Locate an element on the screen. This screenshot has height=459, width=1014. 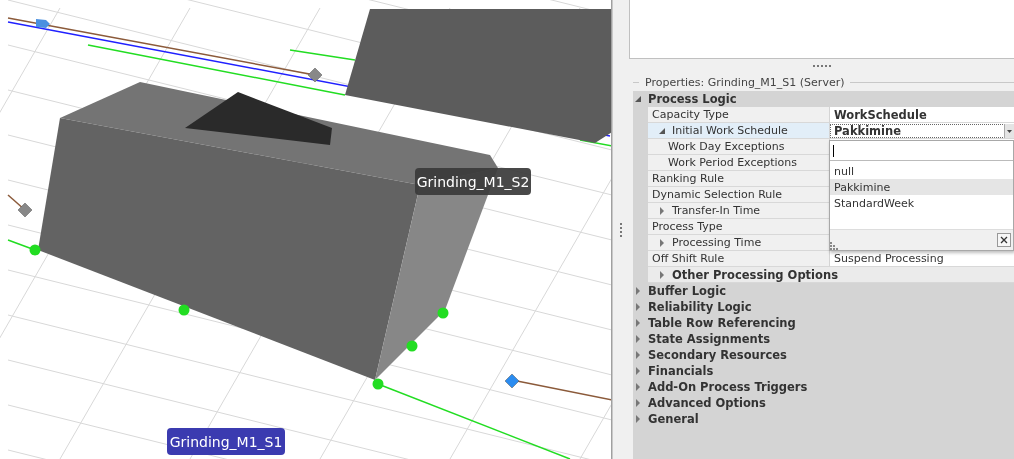
object-label: Grinding_M1_S2 is located at coordinates (473, 181).